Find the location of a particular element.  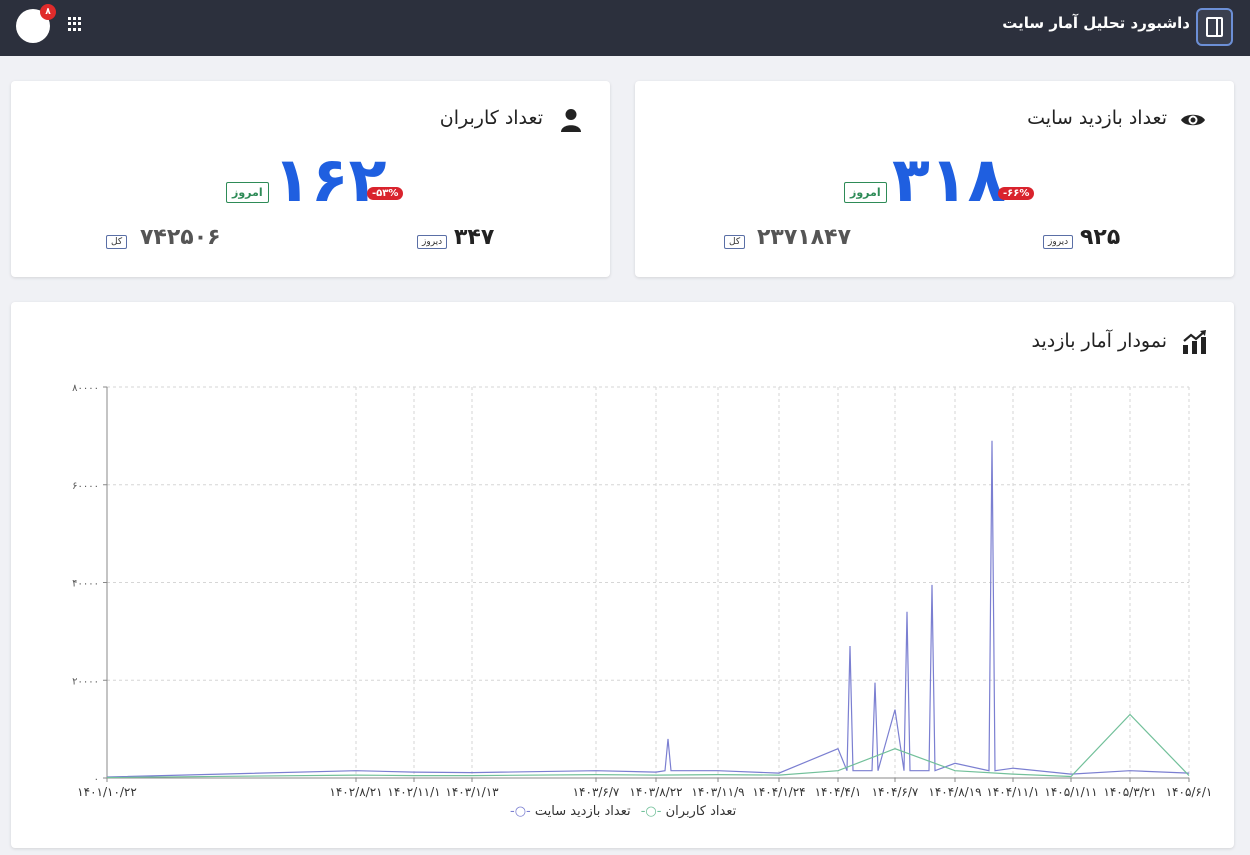

legend-marker-users: -○- is located at coordinates (651, 811).